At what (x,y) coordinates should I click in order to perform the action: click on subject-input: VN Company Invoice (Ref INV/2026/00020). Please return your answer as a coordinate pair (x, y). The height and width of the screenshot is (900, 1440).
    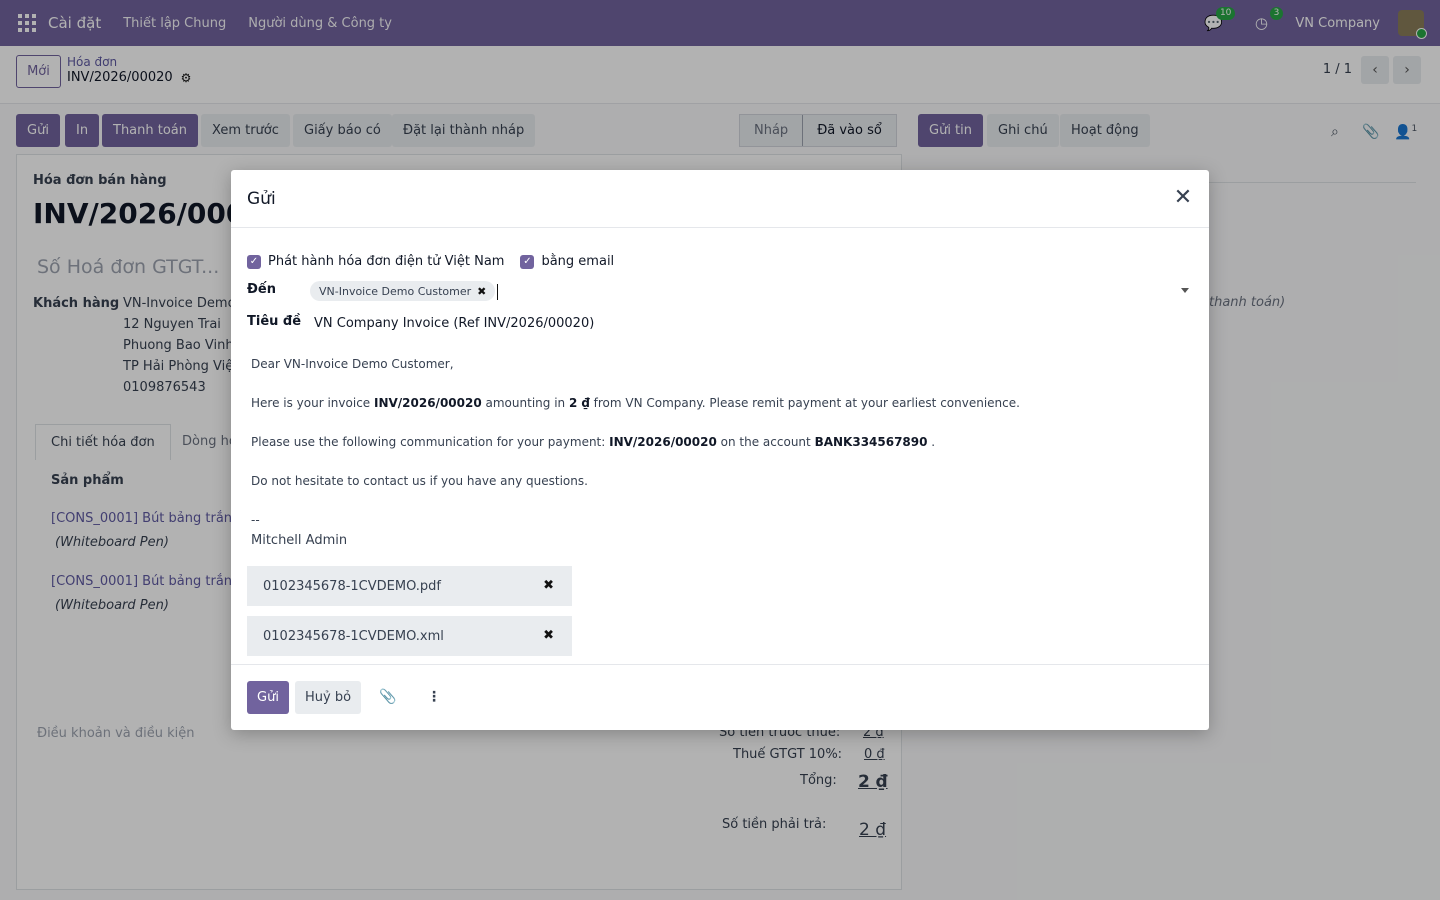
    Looking at the image, I should click on (454, 323).